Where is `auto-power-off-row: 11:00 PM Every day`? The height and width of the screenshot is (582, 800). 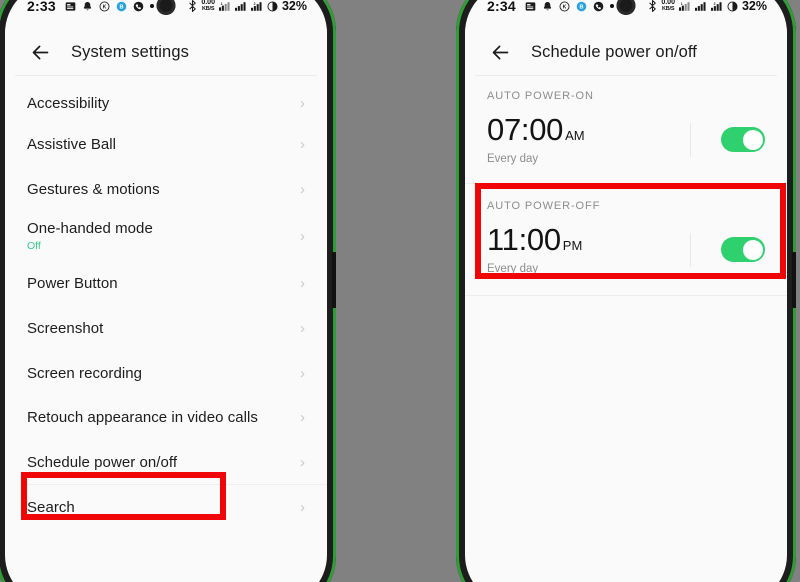 auto-power-off-row: 11:00 PM Every day is located at coordinates (626, 249).